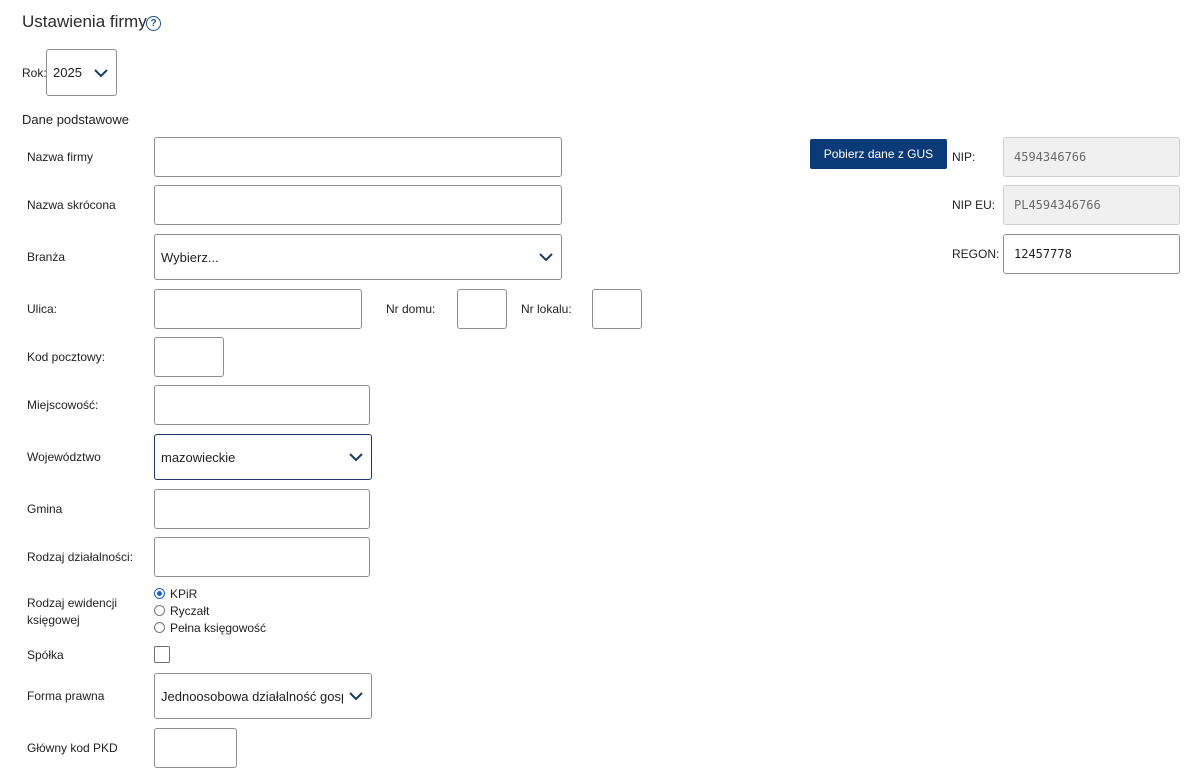 The height and width of the screenshot is (778, 1193). What do you see at coordinates (66, 696) in the screenshot?
I see `legal-form-label: Forma prawna` at bounding box center [66, 696].